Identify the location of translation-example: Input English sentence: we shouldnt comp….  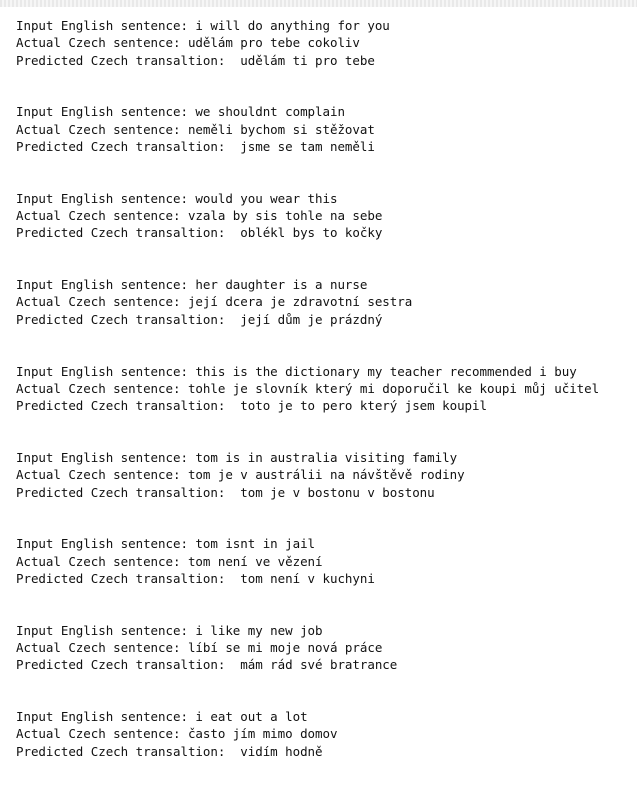
(325, 129).